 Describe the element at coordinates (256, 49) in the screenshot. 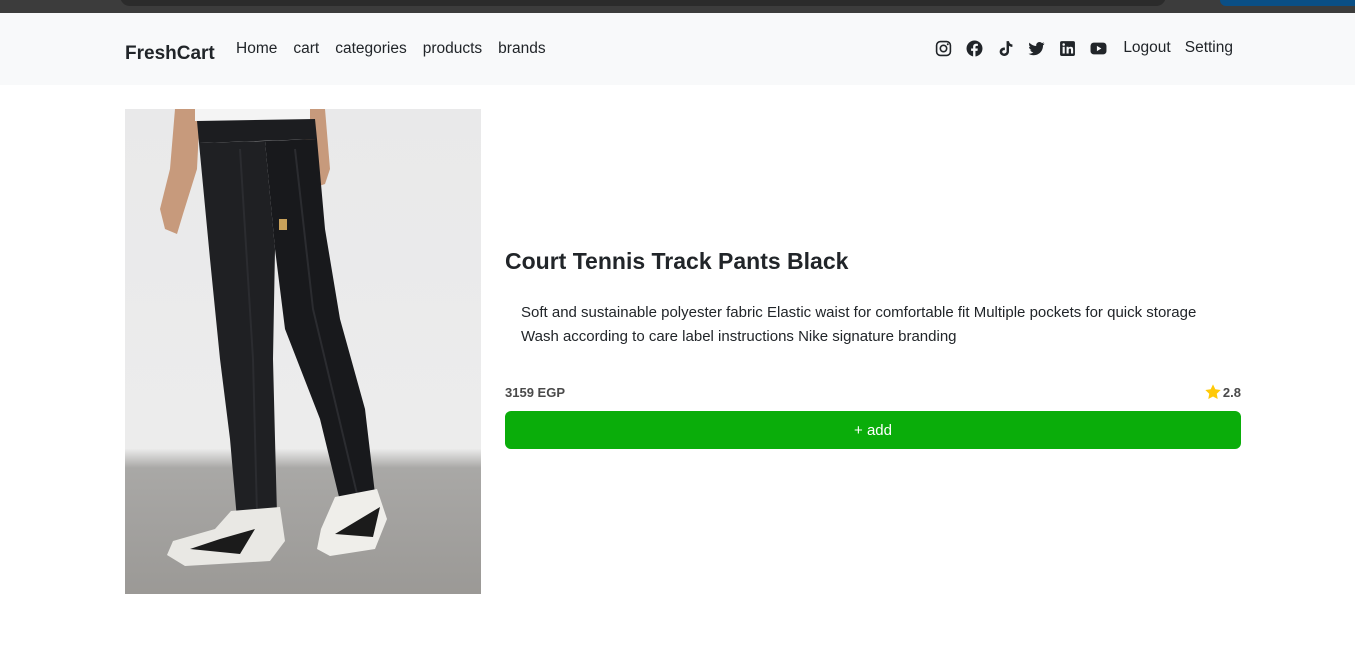

I see `nav-link-home: Home` at that location.